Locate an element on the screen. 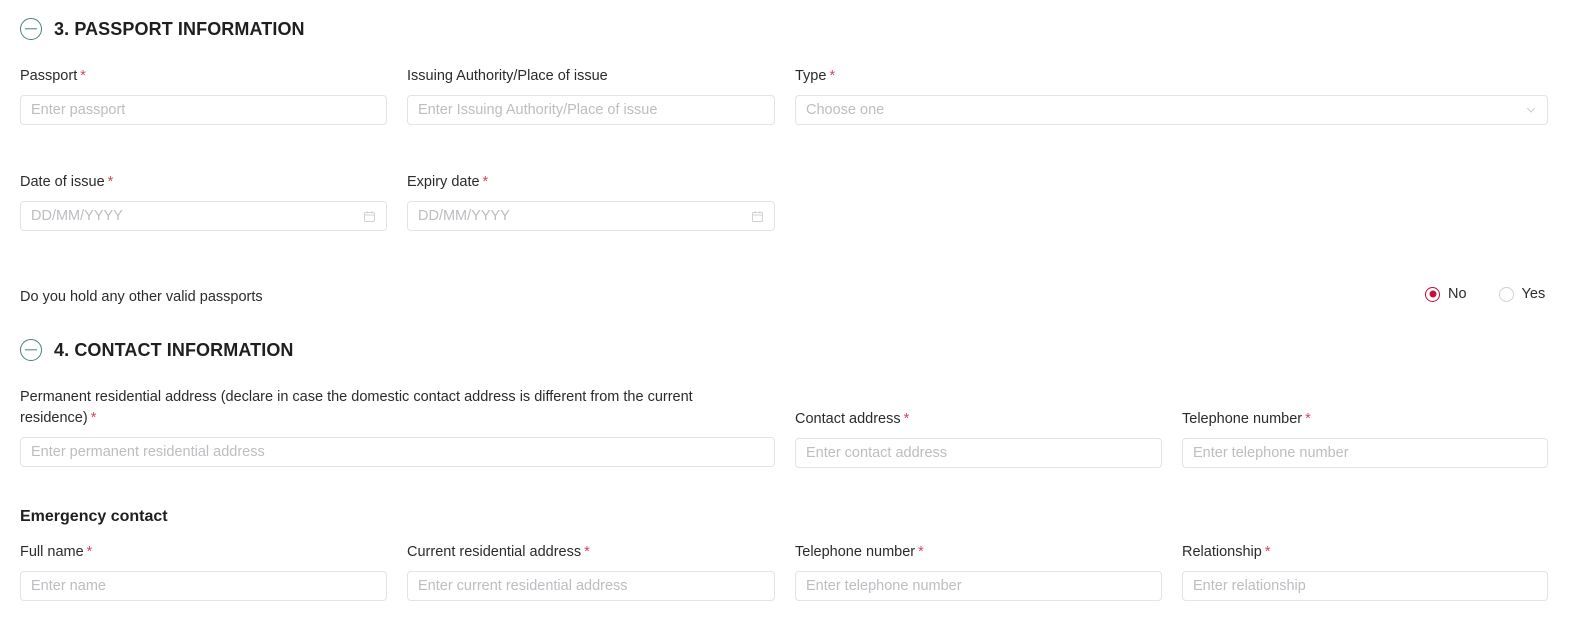 This screenshot has width=1575, height=643. chevron-down-icon is located at coordinates (1528, 110).